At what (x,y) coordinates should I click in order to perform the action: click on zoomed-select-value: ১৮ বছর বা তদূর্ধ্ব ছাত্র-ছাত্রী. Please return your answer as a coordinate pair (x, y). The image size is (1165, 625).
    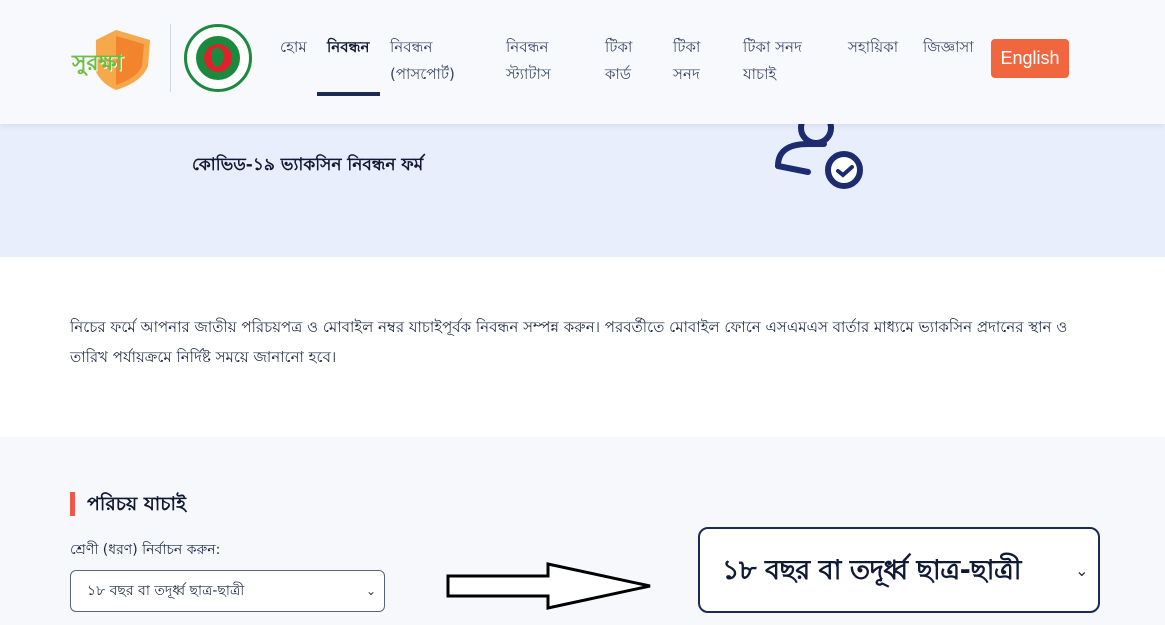
    Looking at the image, I should click on (872, 570).